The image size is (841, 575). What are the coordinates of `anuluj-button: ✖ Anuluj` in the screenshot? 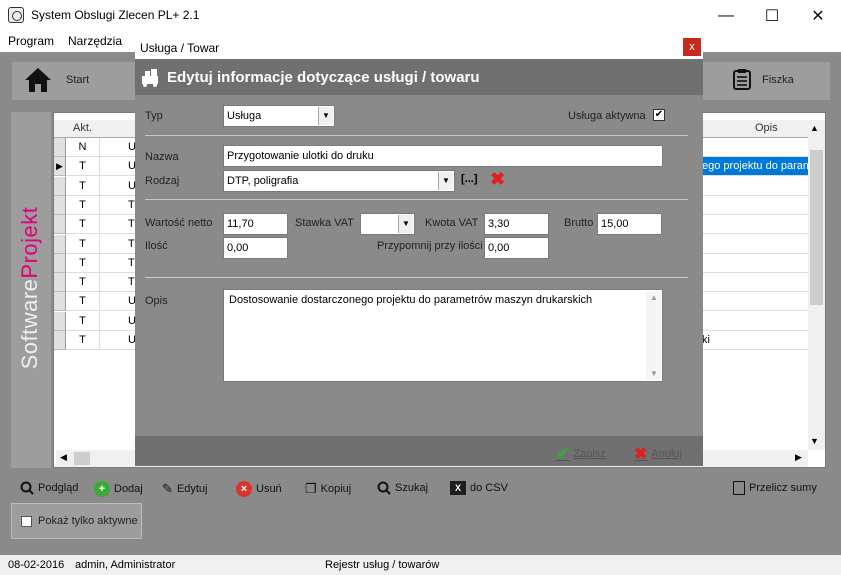 It's located at (658, 454).